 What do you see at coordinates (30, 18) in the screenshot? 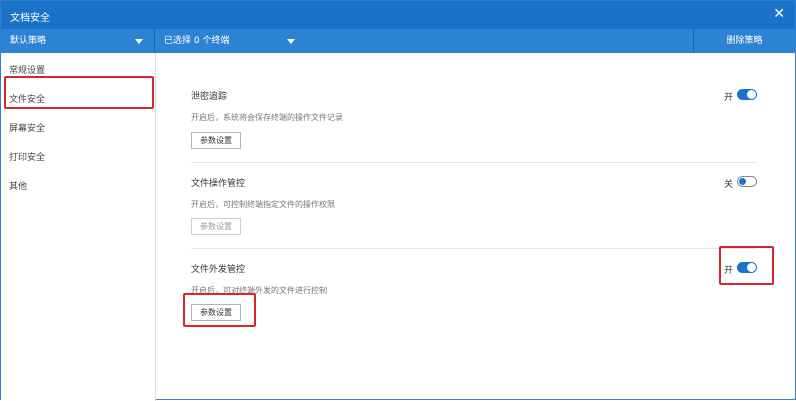
I see `window-title: 文档安全` at bounding box center [30, 18].